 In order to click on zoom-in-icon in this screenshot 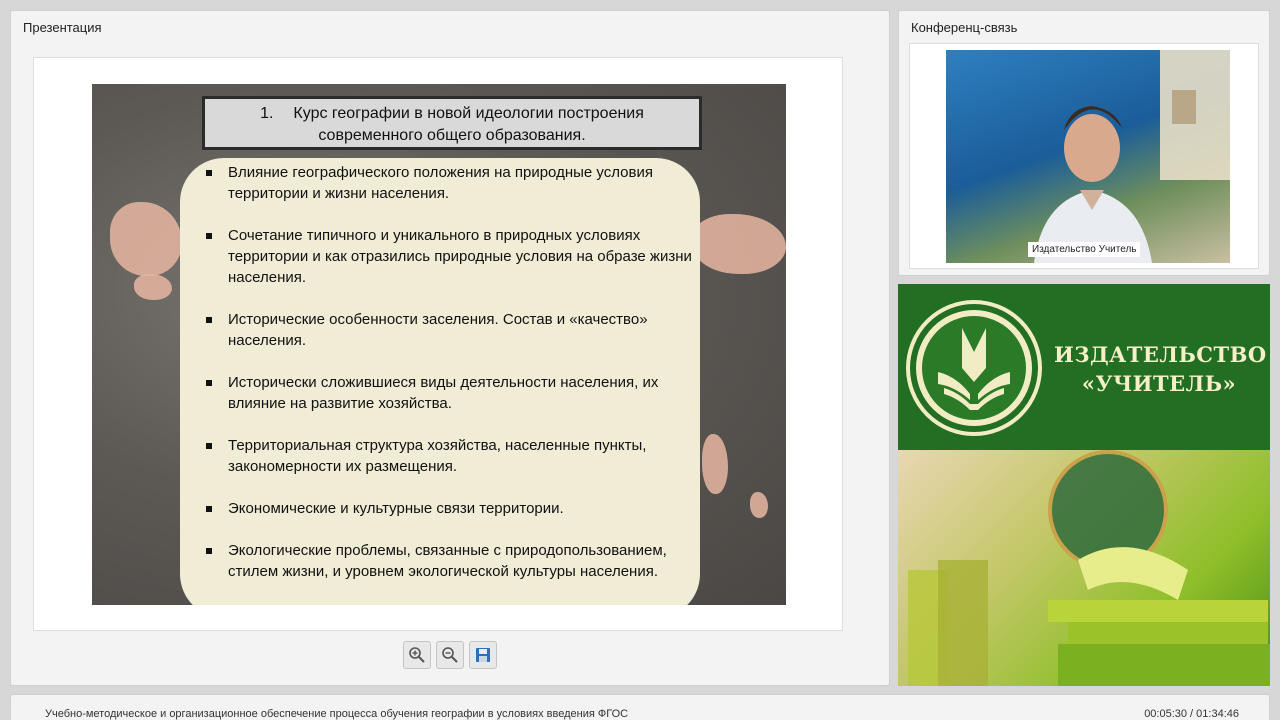, I will do `click(417, 655)`.